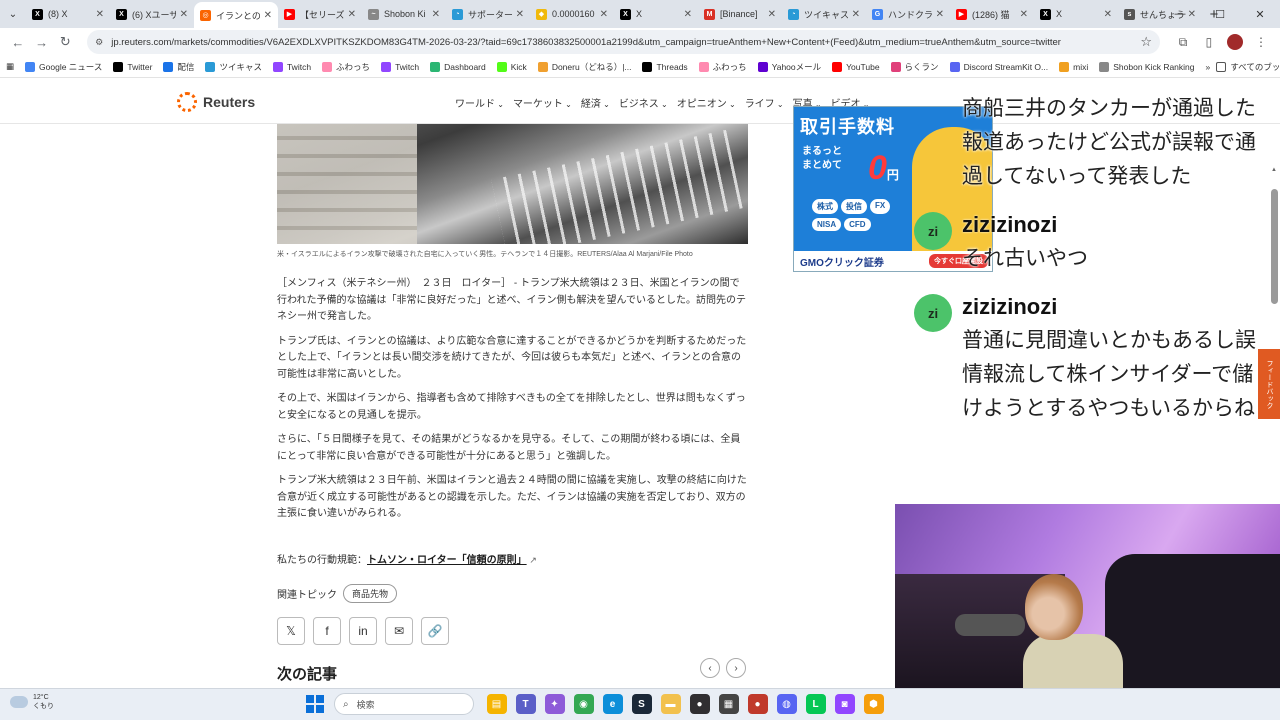  I want to click on browser-tab: ~ Shobon Ki ✕, so click(404, 14).